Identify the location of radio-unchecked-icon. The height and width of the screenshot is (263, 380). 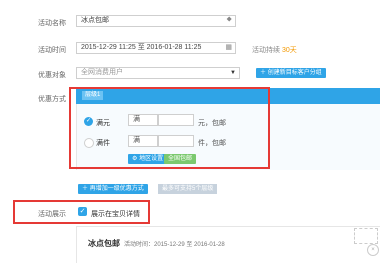
(89, 143).